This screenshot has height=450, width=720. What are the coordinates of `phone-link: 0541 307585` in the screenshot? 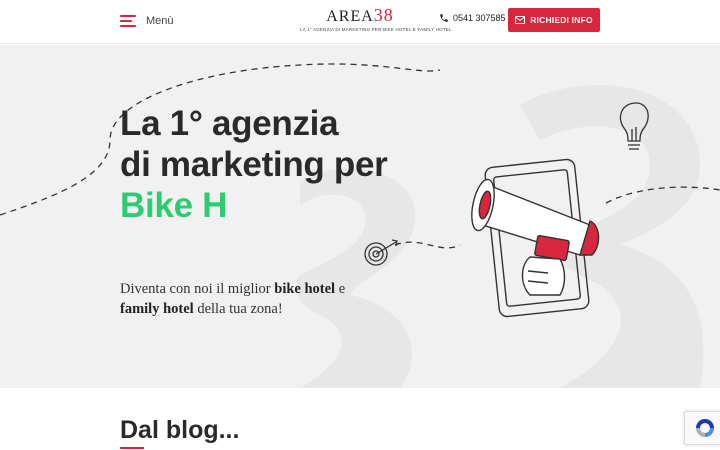 It's located at (472, 18).